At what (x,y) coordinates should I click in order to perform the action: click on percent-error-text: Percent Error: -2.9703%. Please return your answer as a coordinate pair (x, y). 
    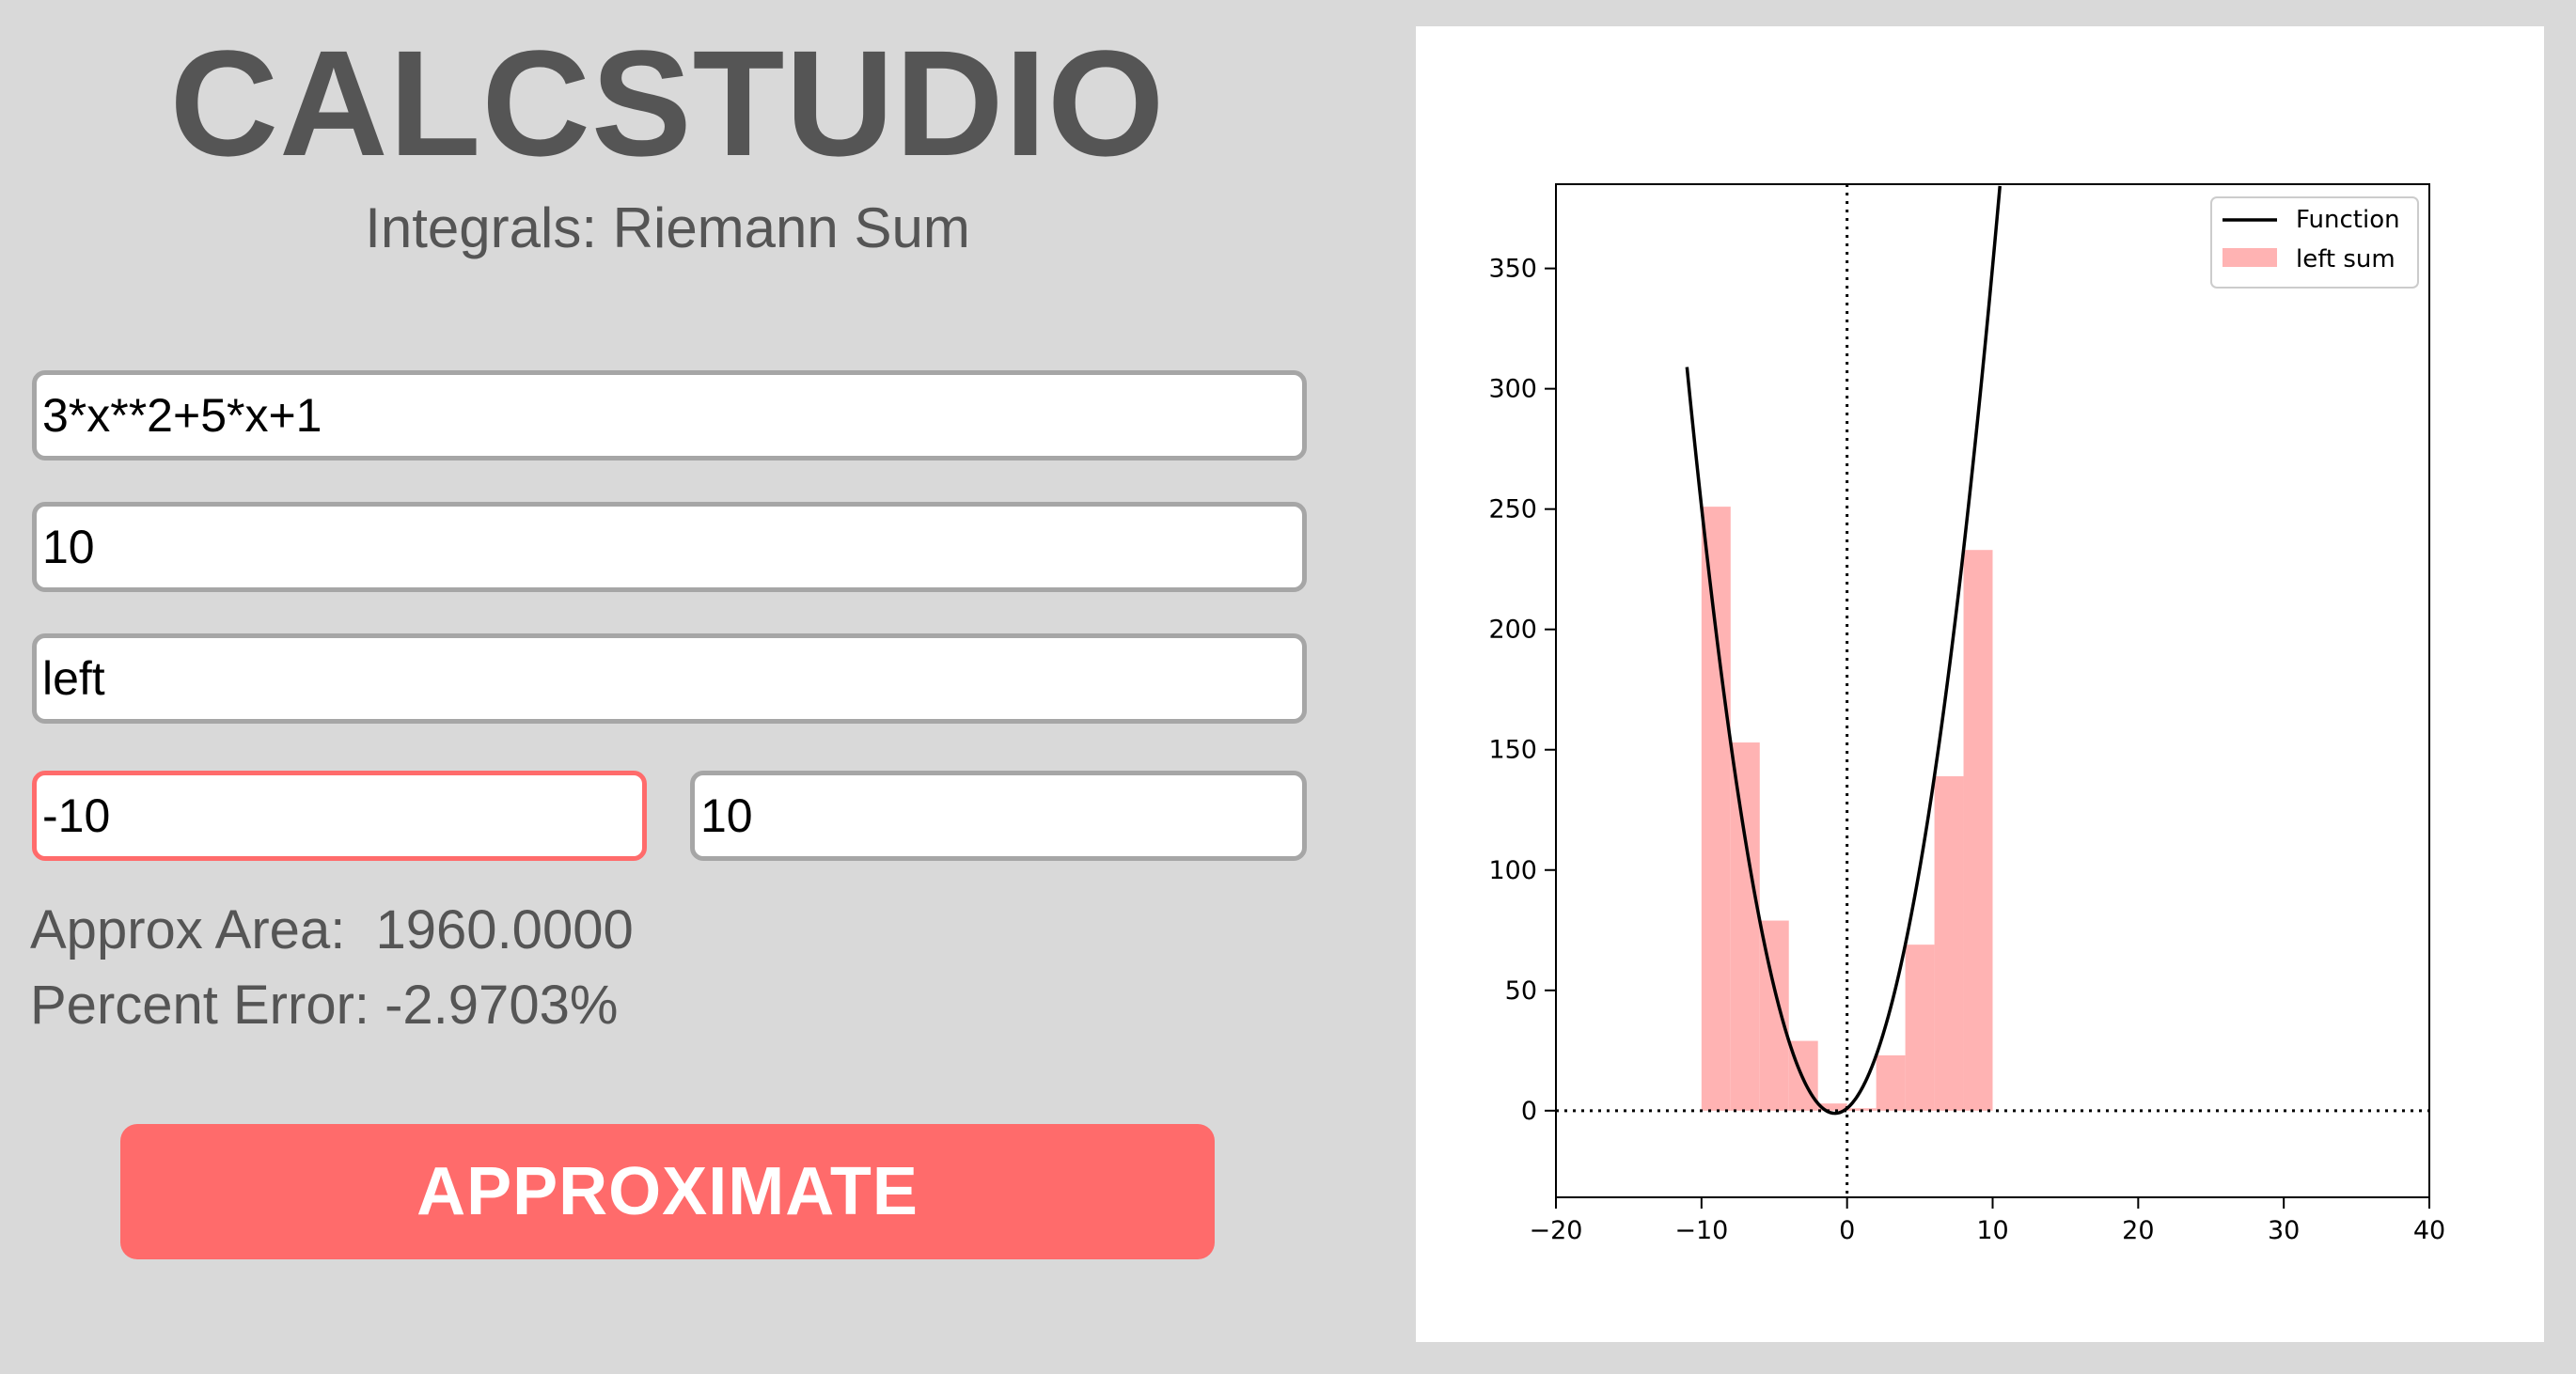
    Looking at the image, I should click on (324, 1005).